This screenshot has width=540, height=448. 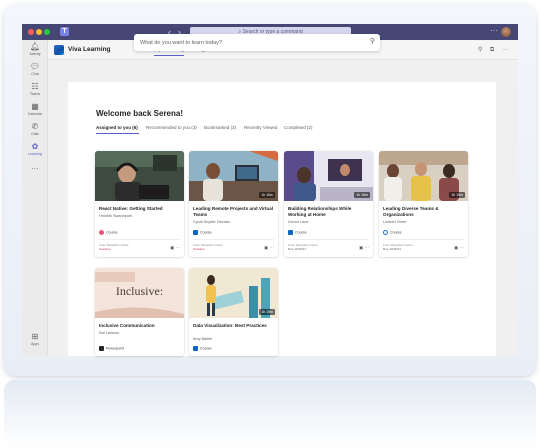 I want to click on tab-recommended: Recommended to you (3), so click(x=171, y=128).